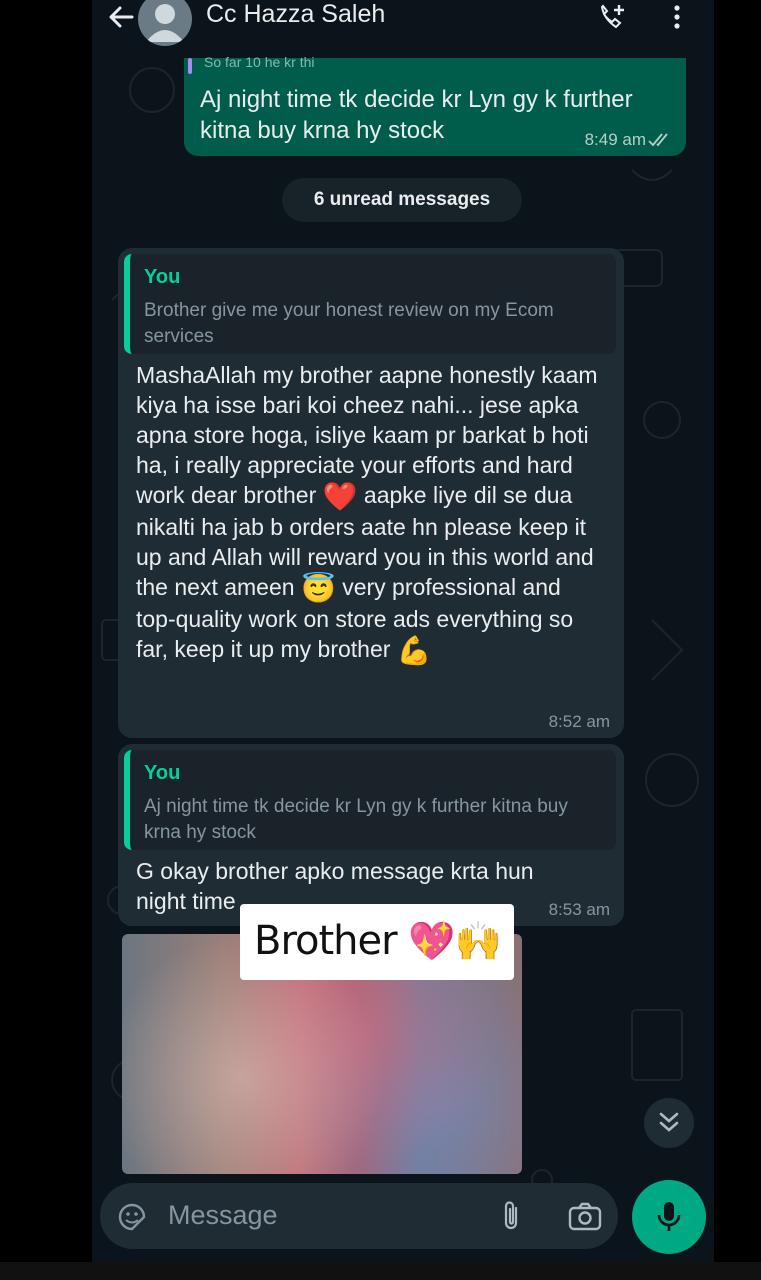 The image size is (761, 1280). What do you see at coordinates (615, 139) in the screenshot?
I see `message-time: 8:49 am` at bounding box center [615, 139].